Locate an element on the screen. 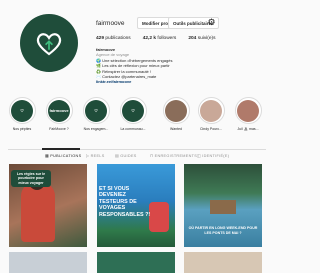 This screenshot has width=320, height=273. tab-reels: ▷ REELS is located at coordinates (95, 155).